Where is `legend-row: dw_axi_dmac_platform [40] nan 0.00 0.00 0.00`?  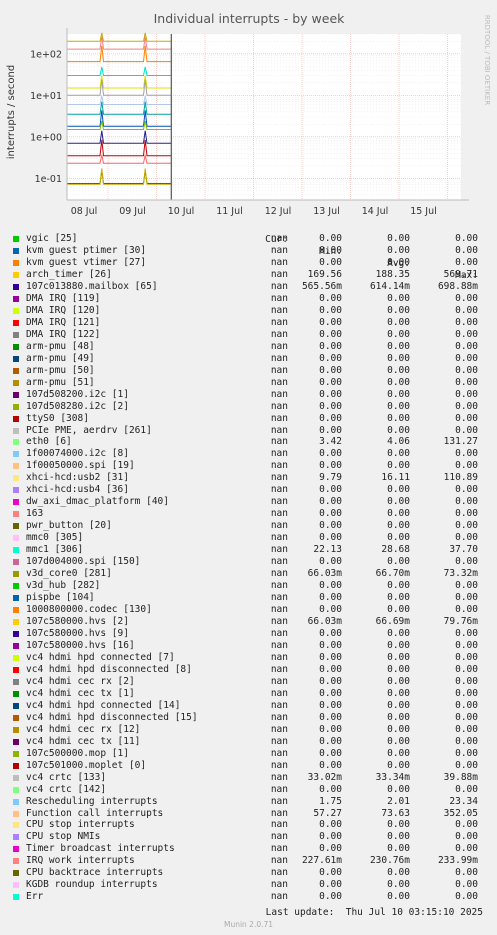 legend-row: dw_axi_dmac_platform [40] nan 0.00 0.00 0.00 is located at coordinates (252, 502).